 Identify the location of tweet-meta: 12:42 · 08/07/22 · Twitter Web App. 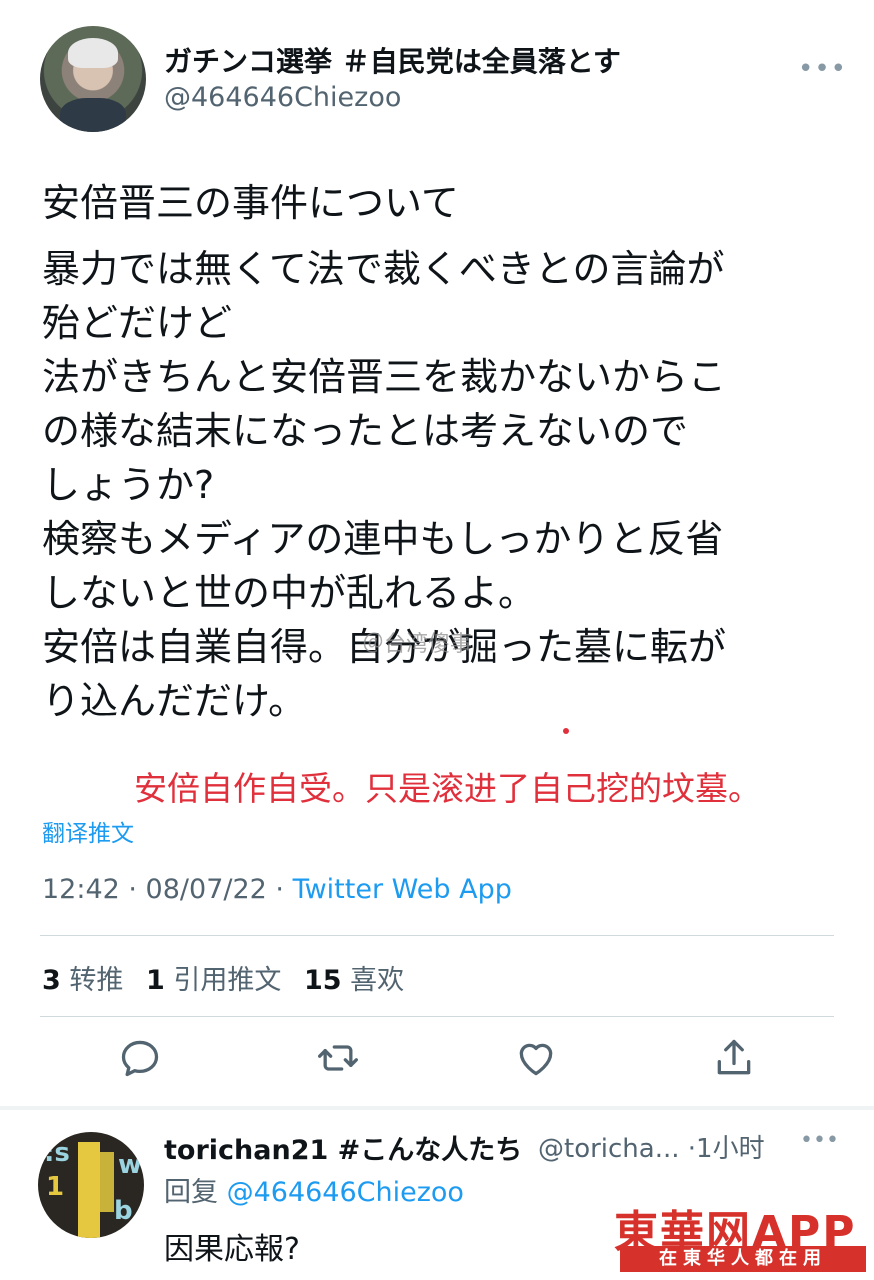
(277, 889).